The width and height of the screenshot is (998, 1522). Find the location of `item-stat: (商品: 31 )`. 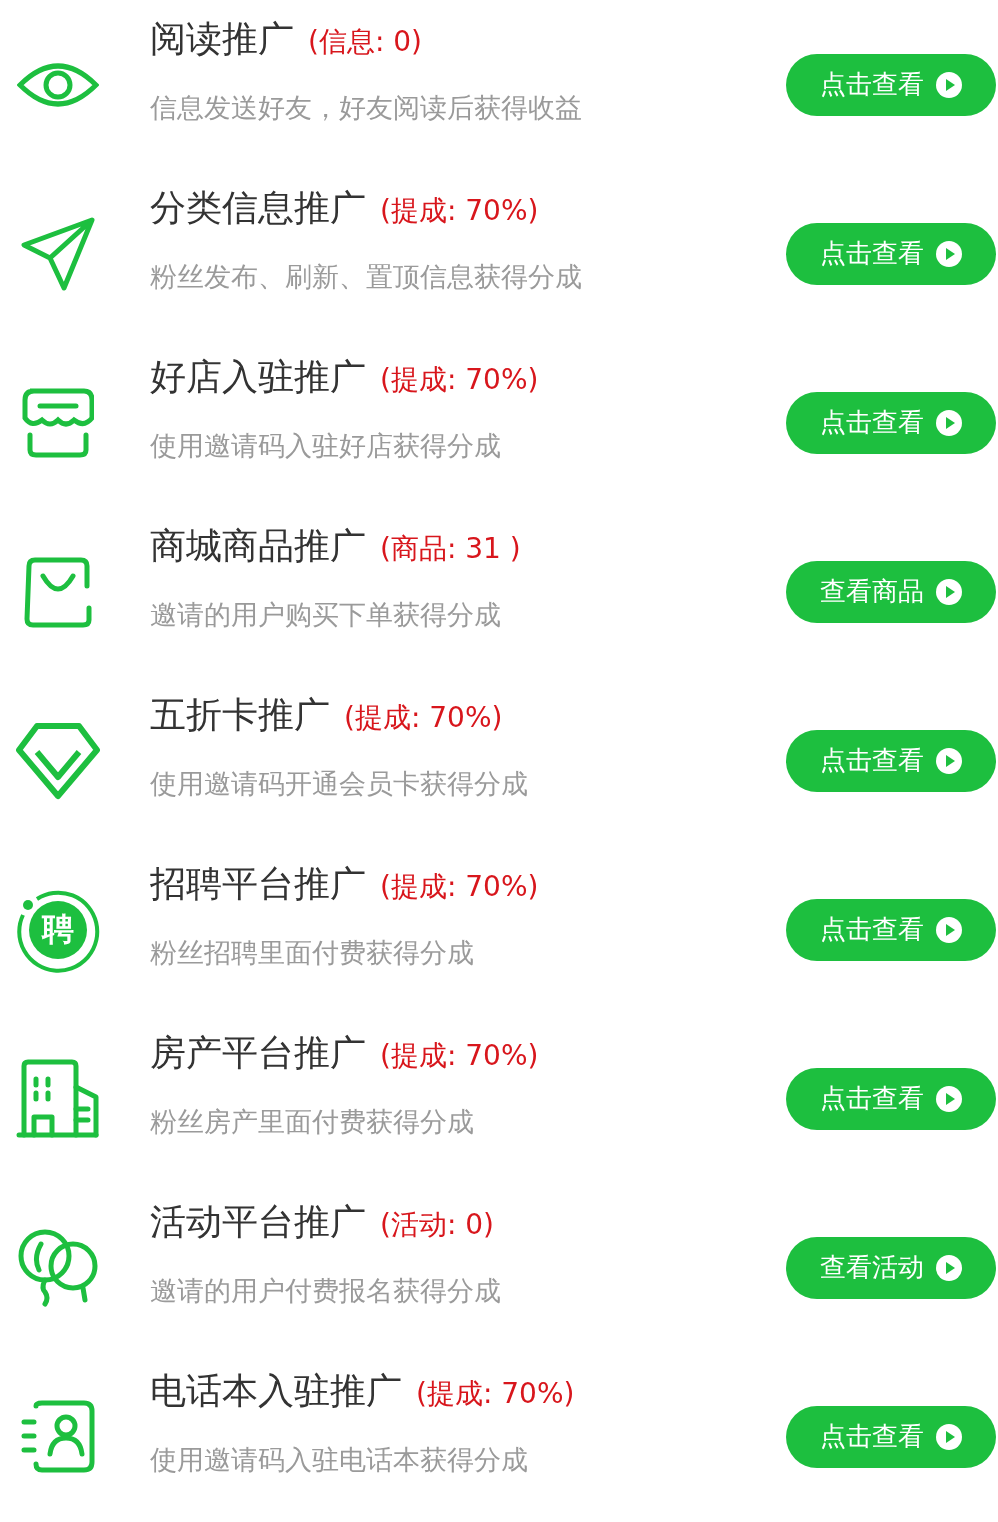

item-stat: (商品: 31 ) is located at coordinates (450, 549).